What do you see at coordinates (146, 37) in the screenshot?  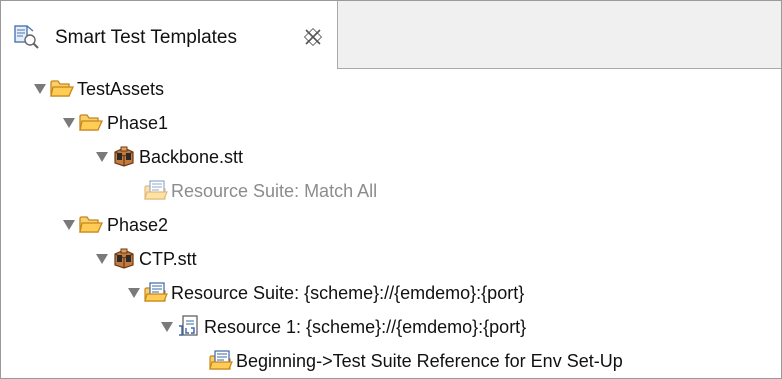 I see `tab-title: Smart Test Templates` at bounding box center [146, 37].